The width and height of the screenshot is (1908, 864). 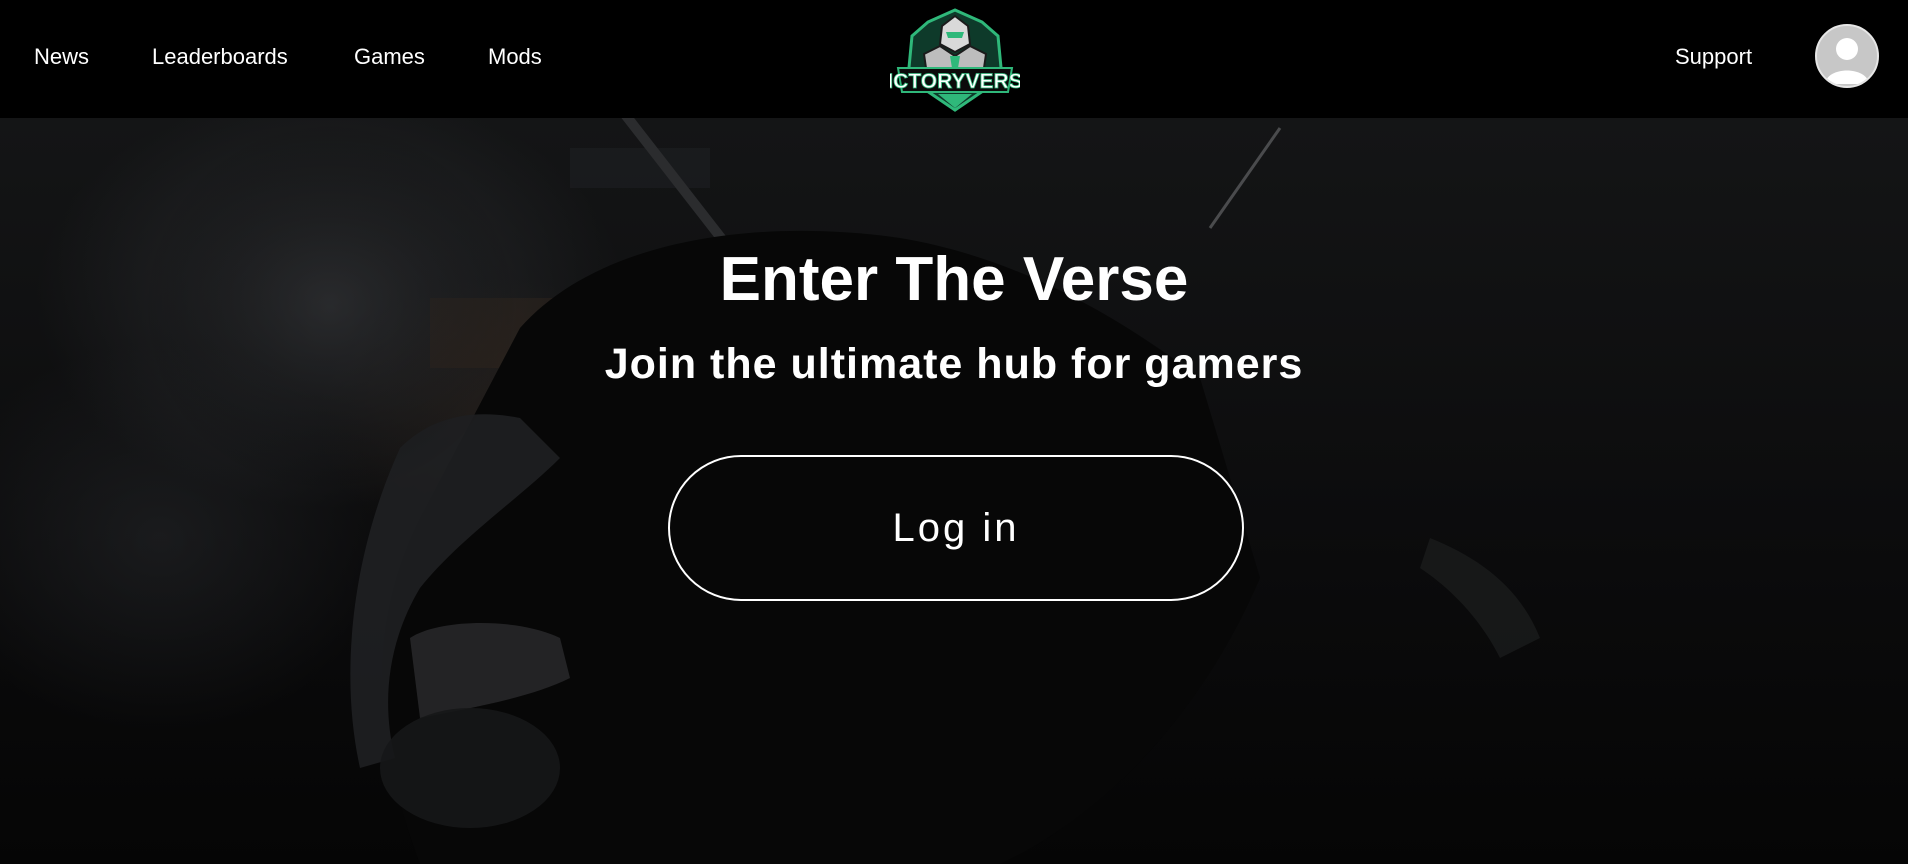 What do you see at coordinates (956, 528) in the screenshot?
I see `login-button: Log in` at bounding box center [956, 528].